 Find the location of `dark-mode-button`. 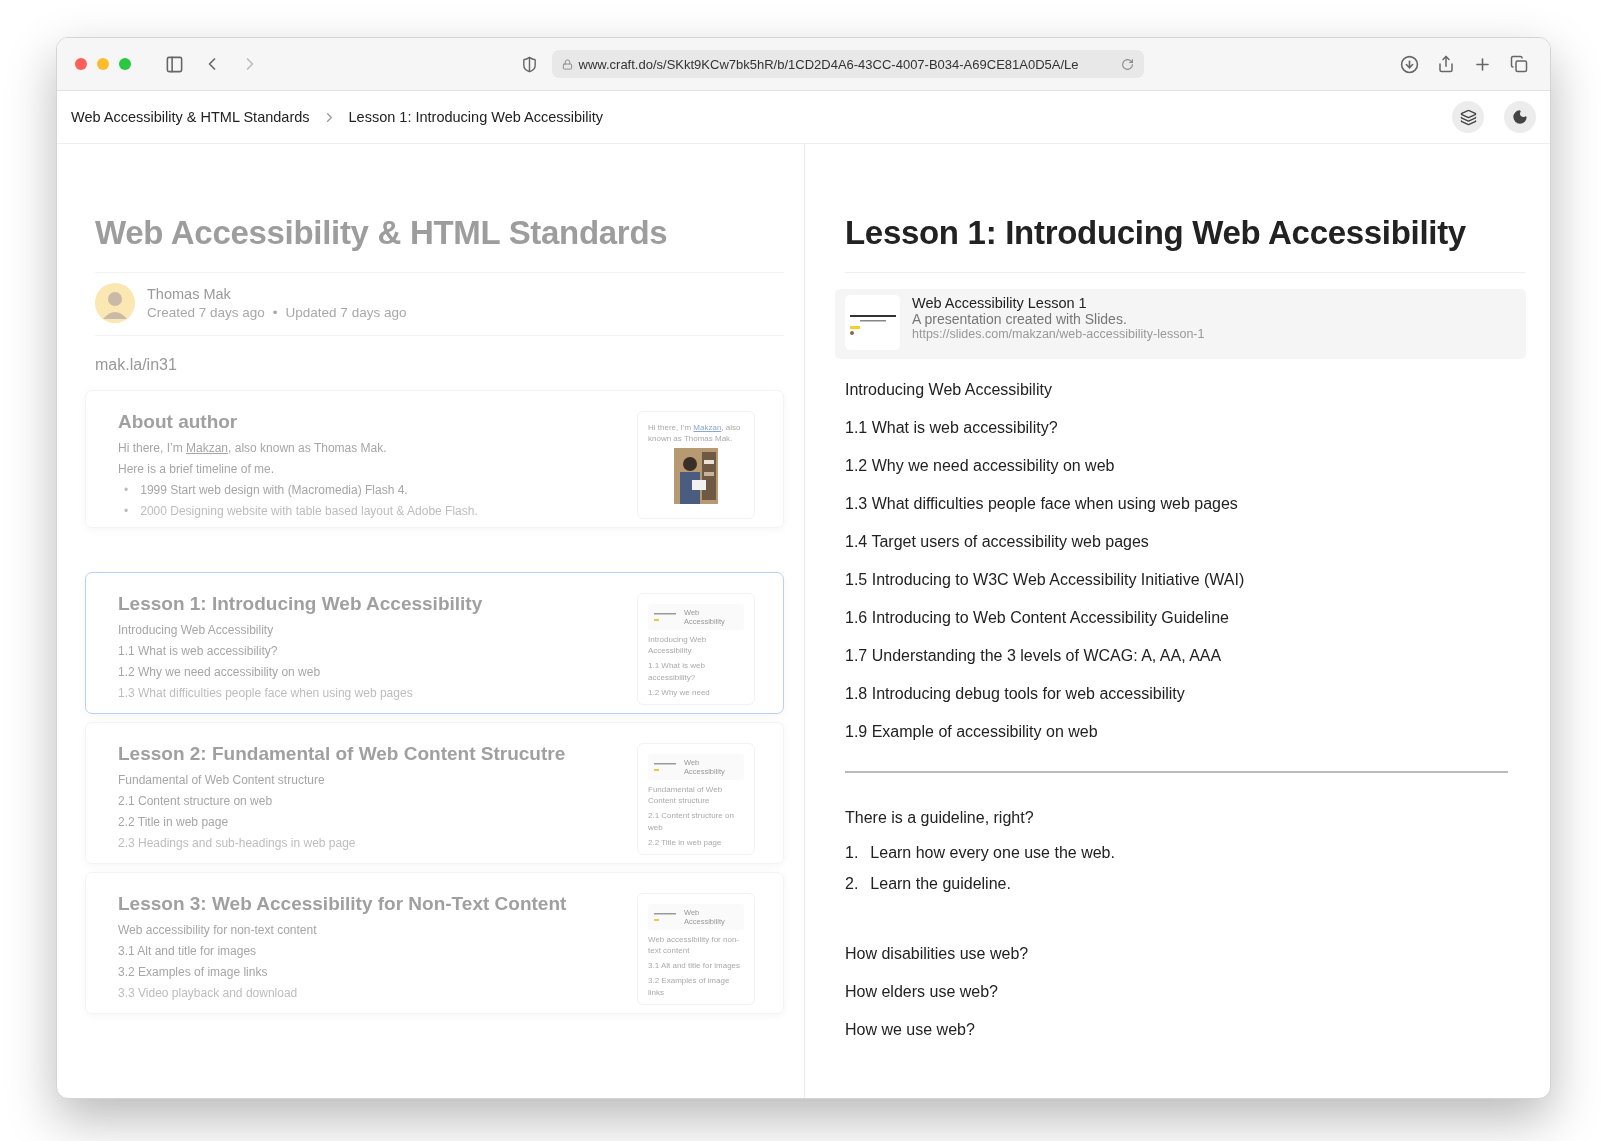

dark-mode-button is located at coordinates (1520, 117).